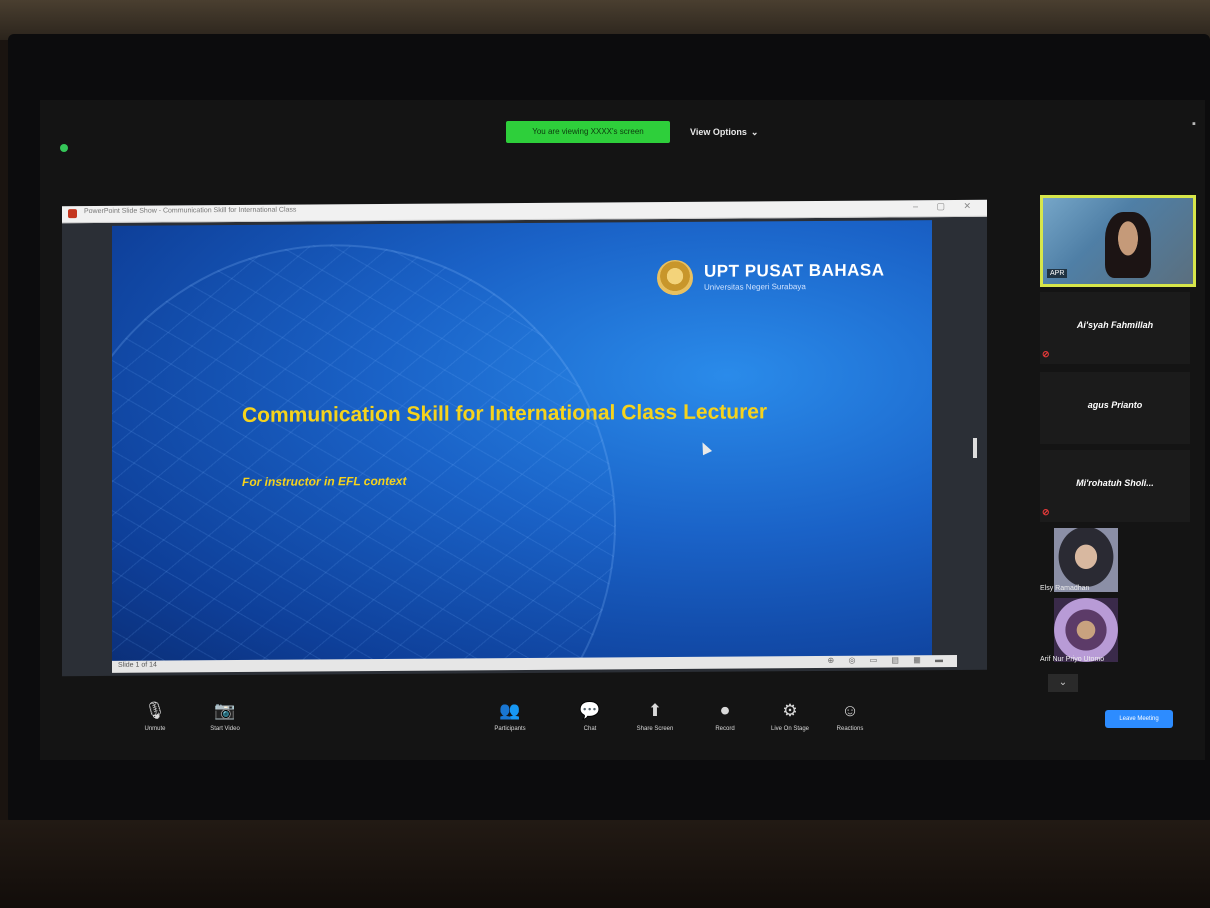 The image size is (1210, 908). I want to click on participant-tile: Mi'rohatuh Sholi... ⊘, so click(1115, 486).